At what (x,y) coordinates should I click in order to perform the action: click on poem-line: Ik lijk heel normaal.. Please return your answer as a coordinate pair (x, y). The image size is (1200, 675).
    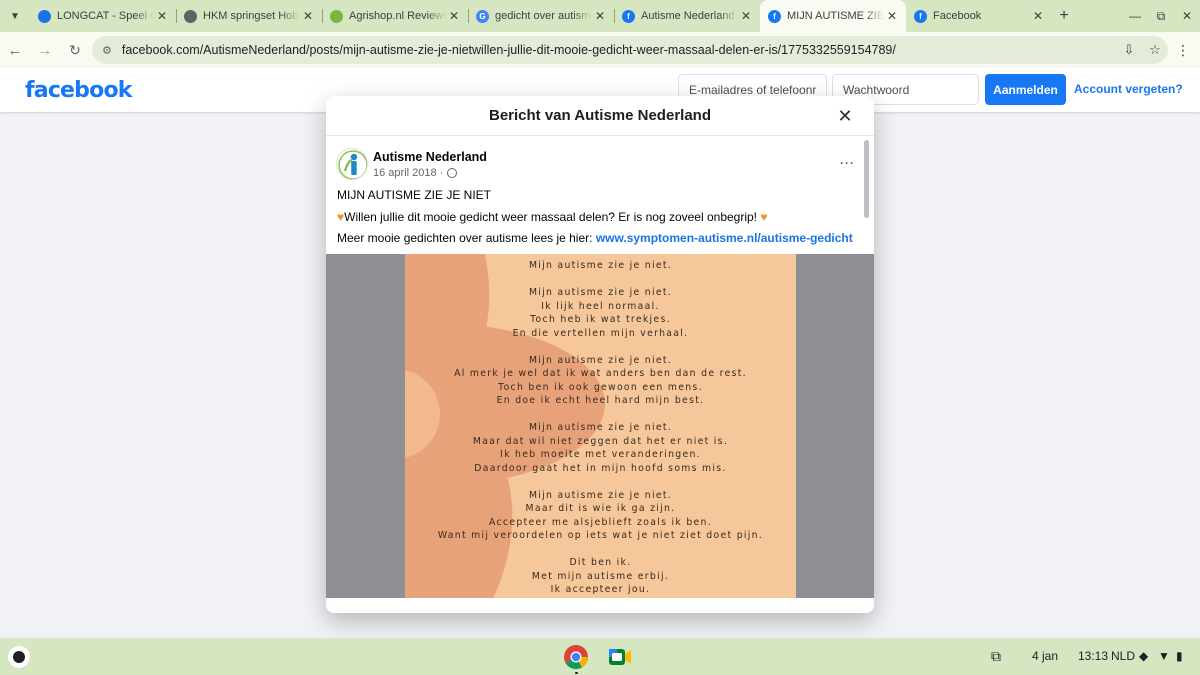
    Looking at the image, I should click on (600, 306).